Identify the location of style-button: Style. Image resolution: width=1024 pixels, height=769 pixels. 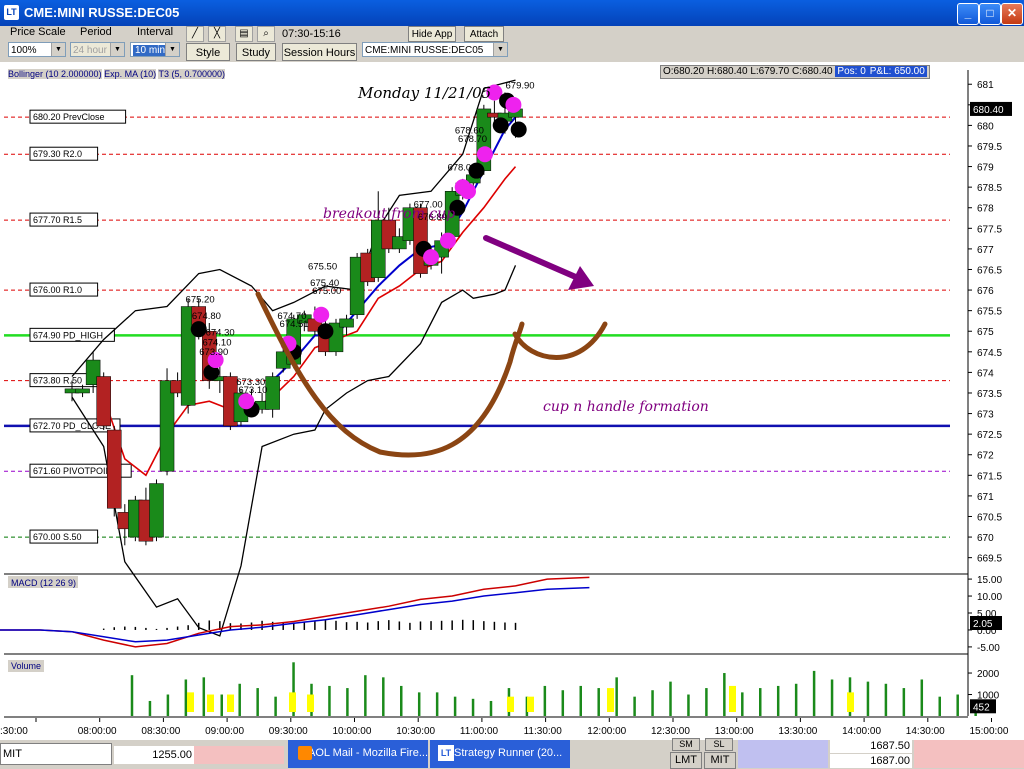
(208, 52).